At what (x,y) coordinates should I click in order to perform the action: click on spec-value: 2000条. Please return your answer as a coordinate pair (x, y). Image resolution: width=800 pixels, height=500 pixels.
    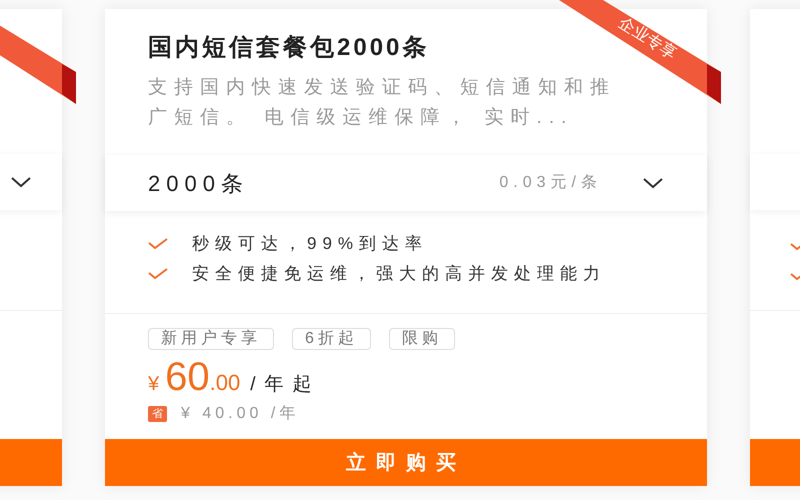
    Looking at the image, I should click on (198, 184).